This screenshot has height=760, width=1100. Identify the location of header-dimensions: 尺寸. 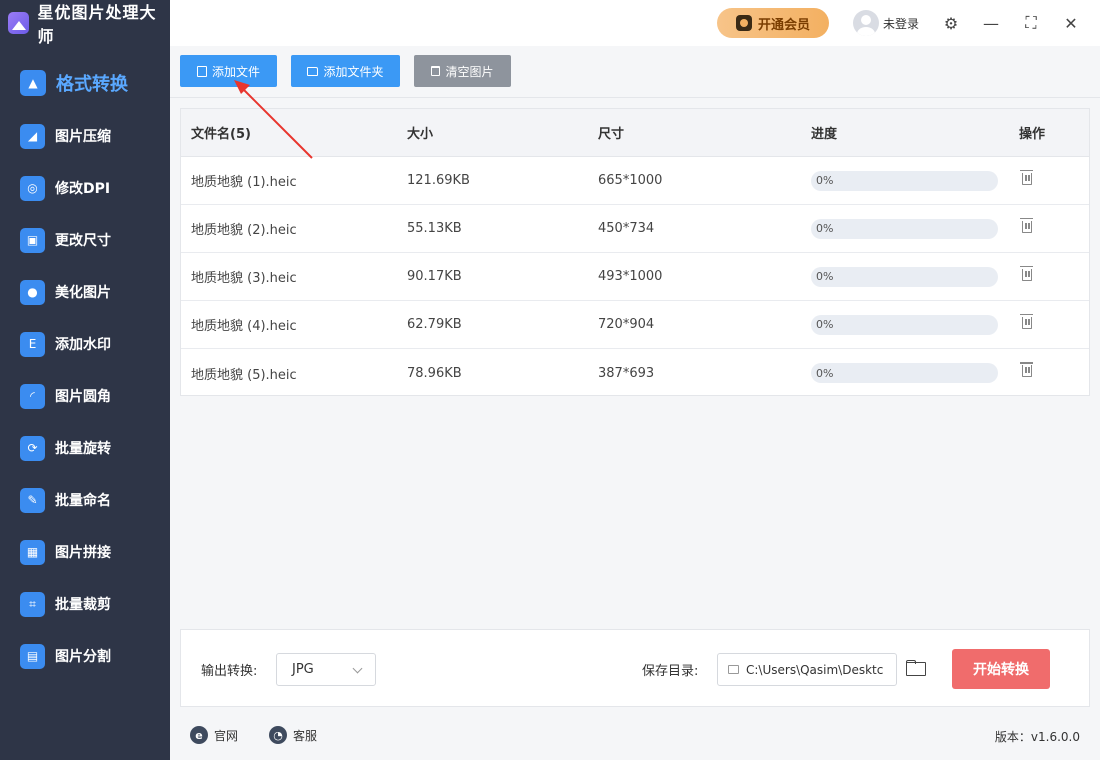
(611, 134).